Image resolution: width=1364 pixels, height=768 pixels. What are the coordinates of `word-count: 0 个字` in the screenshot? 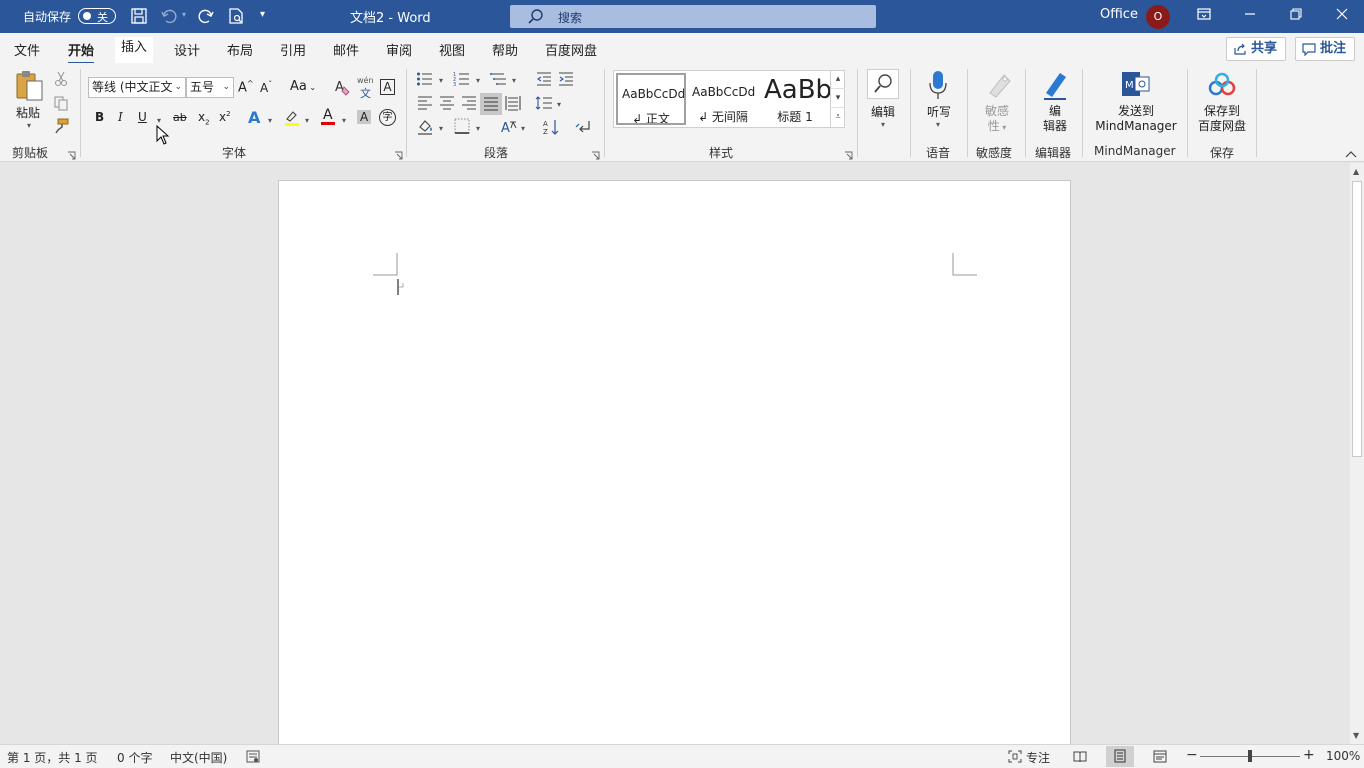 It's located at (134, 757).